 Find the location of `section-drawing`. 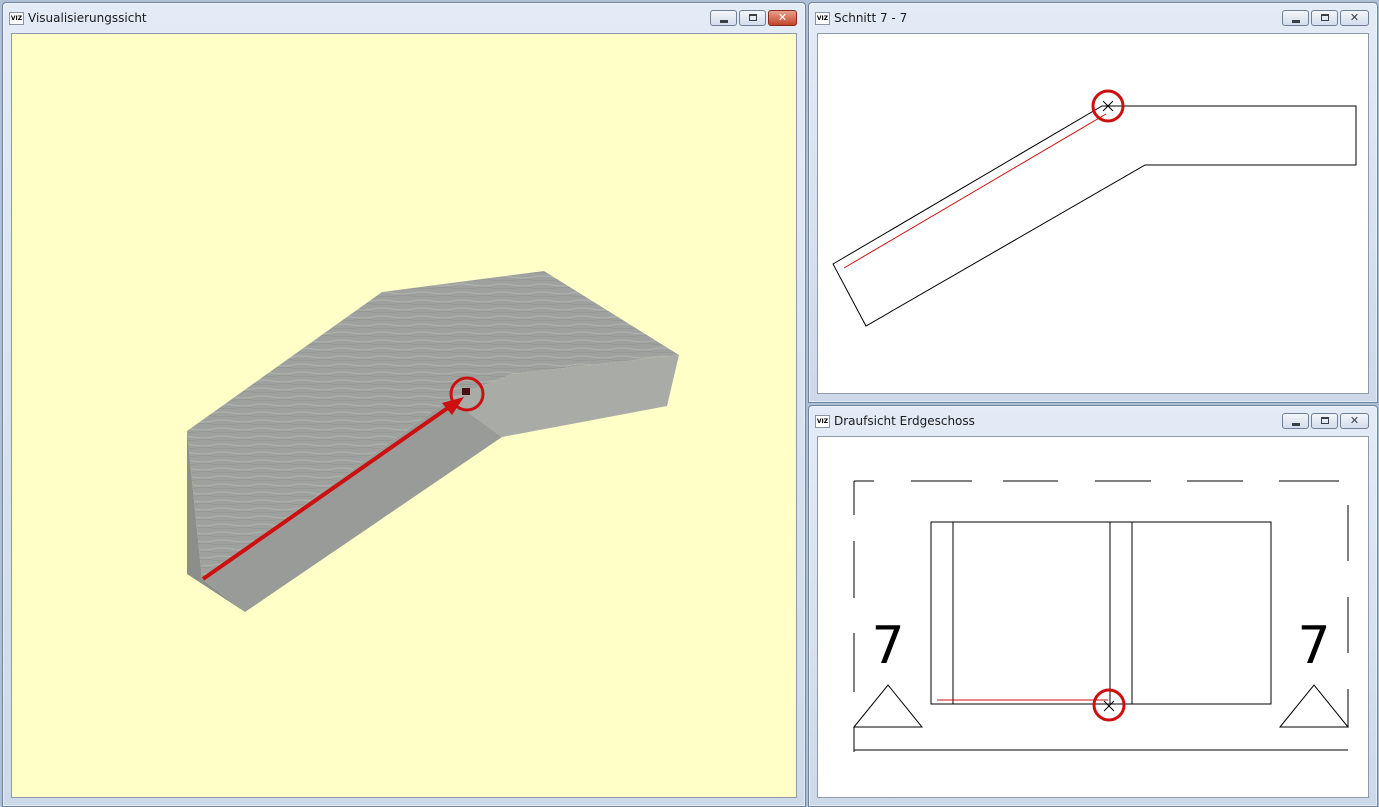

section-drawing is located at coordinates (1094, 208).